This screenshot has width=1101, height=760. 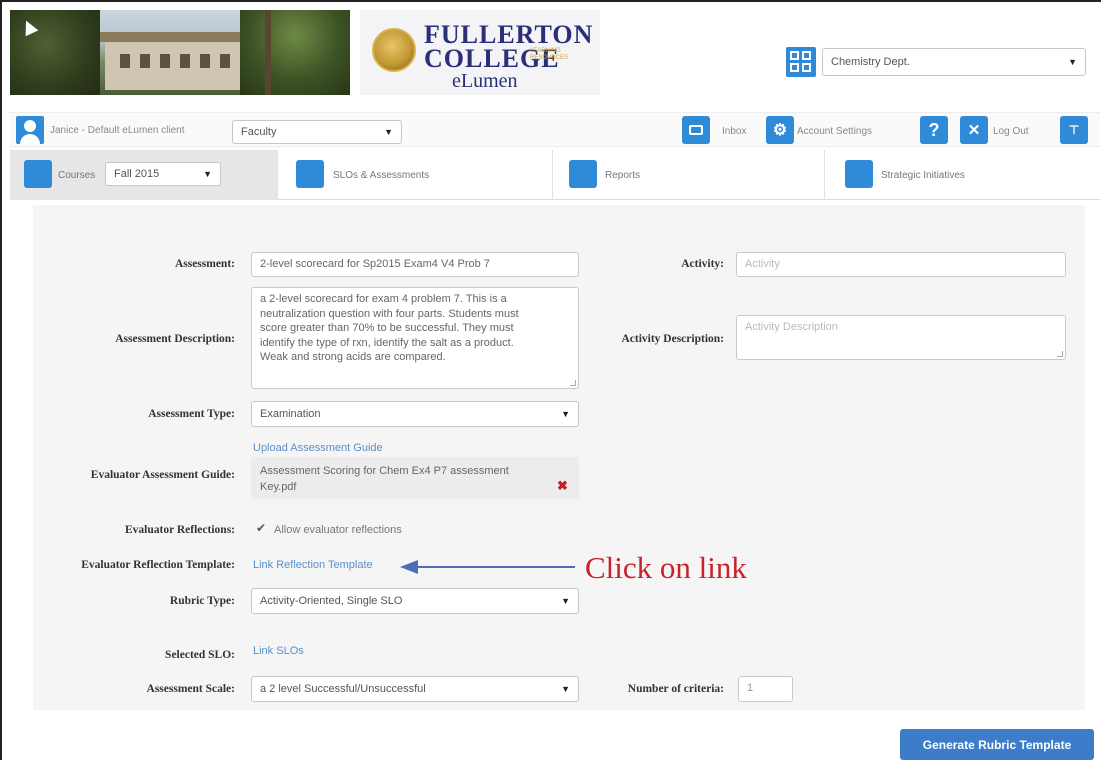 I want to click on account-settings-label: Account Settings, so click(x=834, y=131).